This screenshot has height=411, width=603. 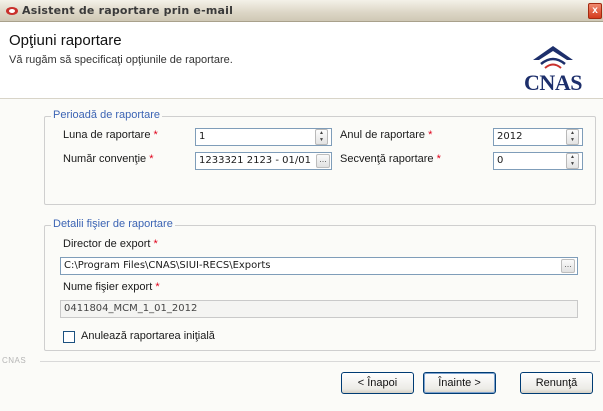 I want to click on convention-select: 1233321 2123 - 01/01, so click(x=263, y=161).